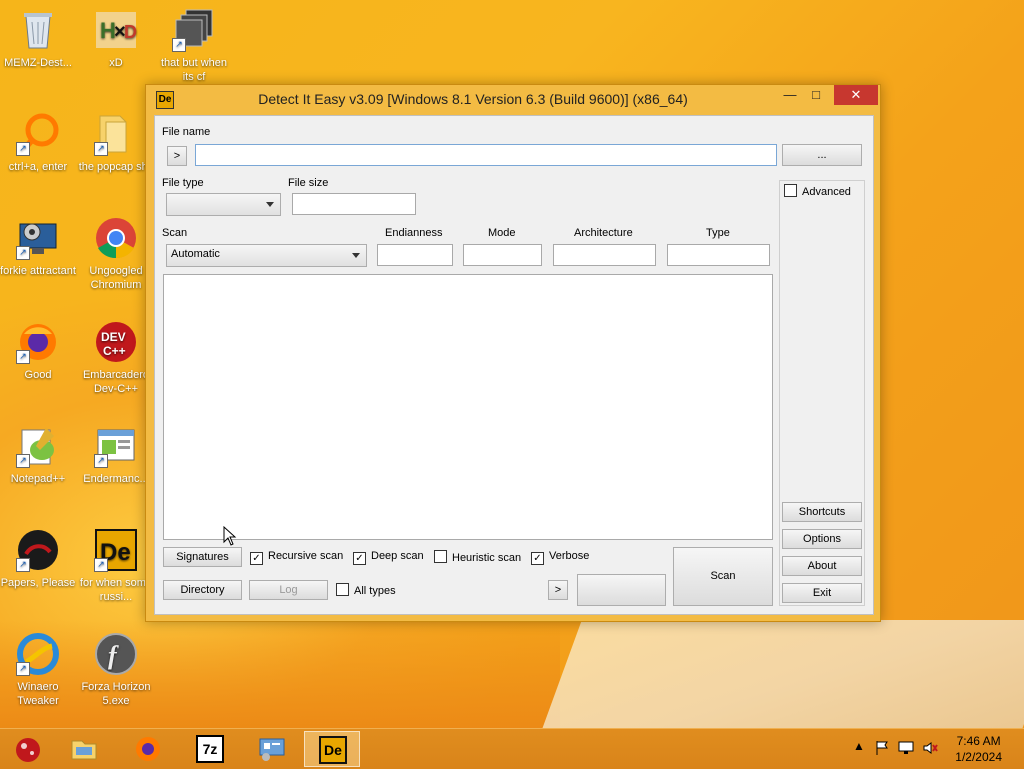 Image resolution: width=1024 pixels, height=769 pixels. I want to click on desktop-icon-xd: H × D xD, so click(116, 39).